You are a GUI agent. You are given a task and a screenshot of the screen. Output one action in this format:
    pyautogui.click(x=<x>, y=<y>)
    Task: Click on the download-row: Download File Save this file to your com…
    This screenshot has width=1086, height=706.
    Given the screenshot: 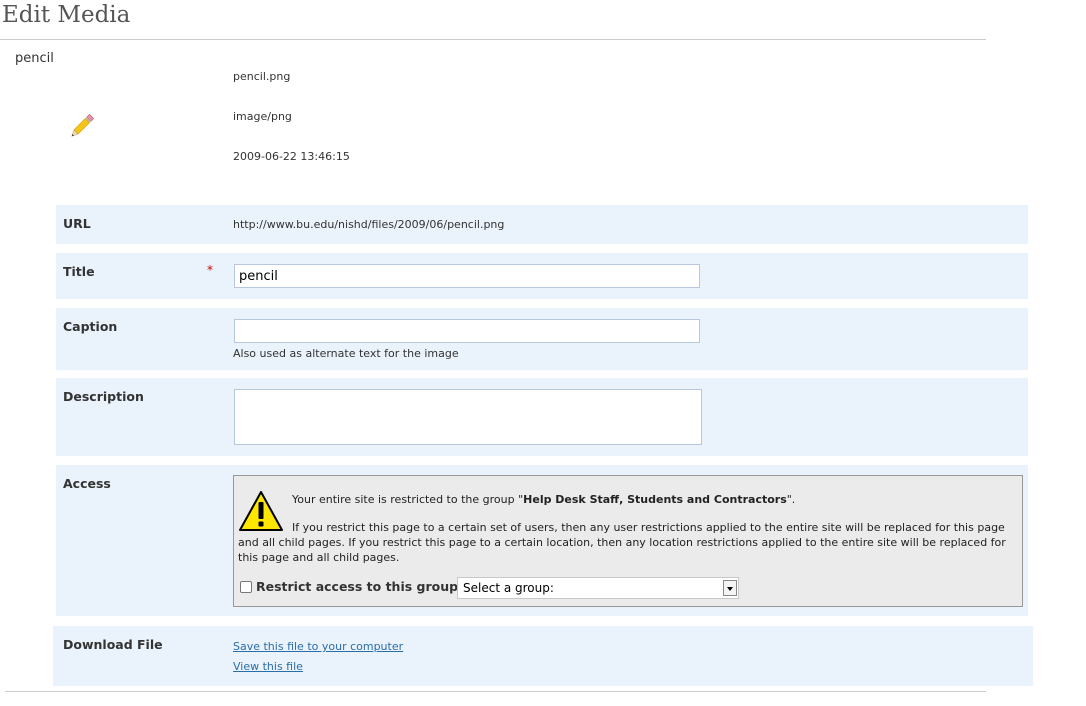 What is the action you would take?
    pyautogui.click(x=543, y=656)
    